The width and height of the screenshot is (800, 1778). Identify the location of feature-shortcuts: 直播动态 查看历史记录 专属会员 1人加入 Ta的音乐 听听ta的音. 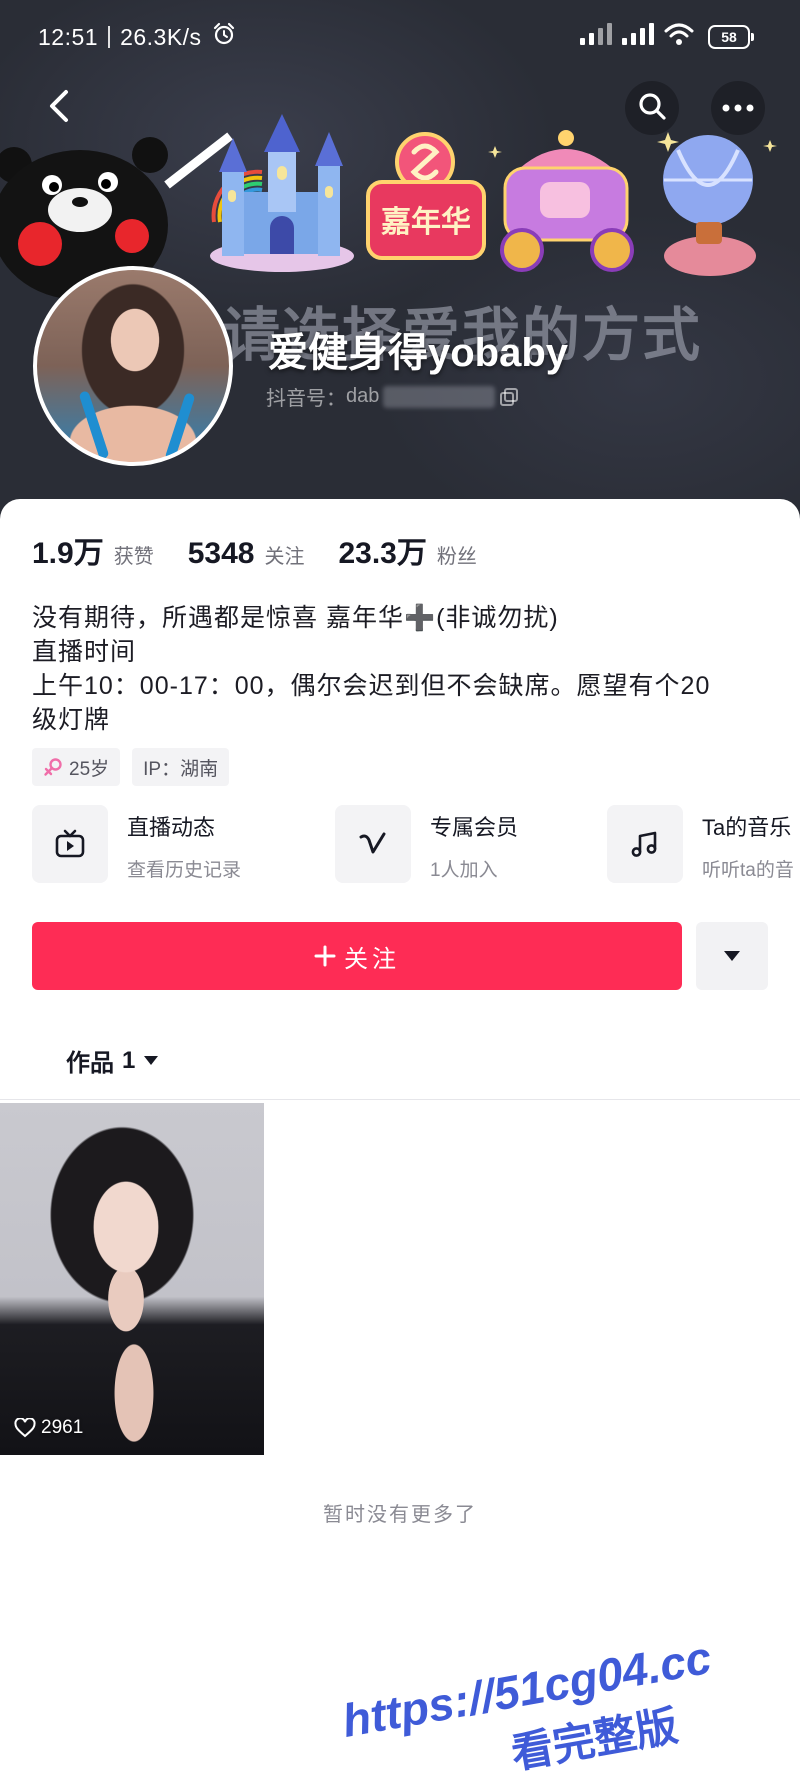
(400, 846).